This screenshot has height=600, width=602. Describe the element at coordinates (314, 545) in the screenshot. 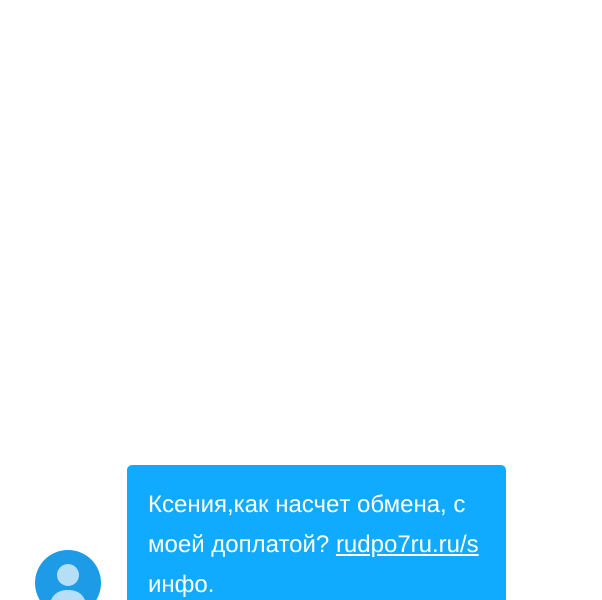

I see `message-text: Ксения,как насчeт обмена, с моей доплатой? rudpo7ru.ru/s инфо.` at that location.